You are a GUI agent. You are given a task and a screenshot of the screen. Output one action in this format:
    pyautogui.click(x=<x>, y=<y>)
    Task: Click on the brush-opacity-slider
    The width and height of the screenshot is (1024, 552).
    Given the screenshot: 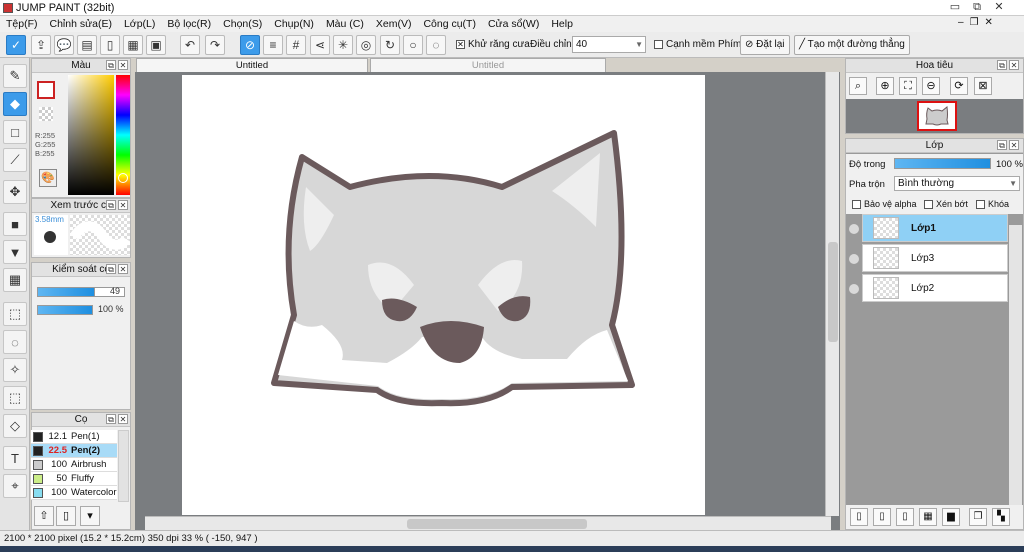 What is the action you would take?
    pyautogui.click(x=65, y=310)
    